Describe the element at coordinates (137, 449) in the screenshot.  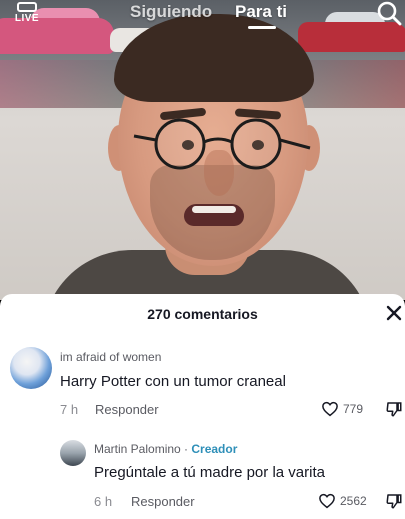
I see `comment-username: Martin Palomino` at that location.